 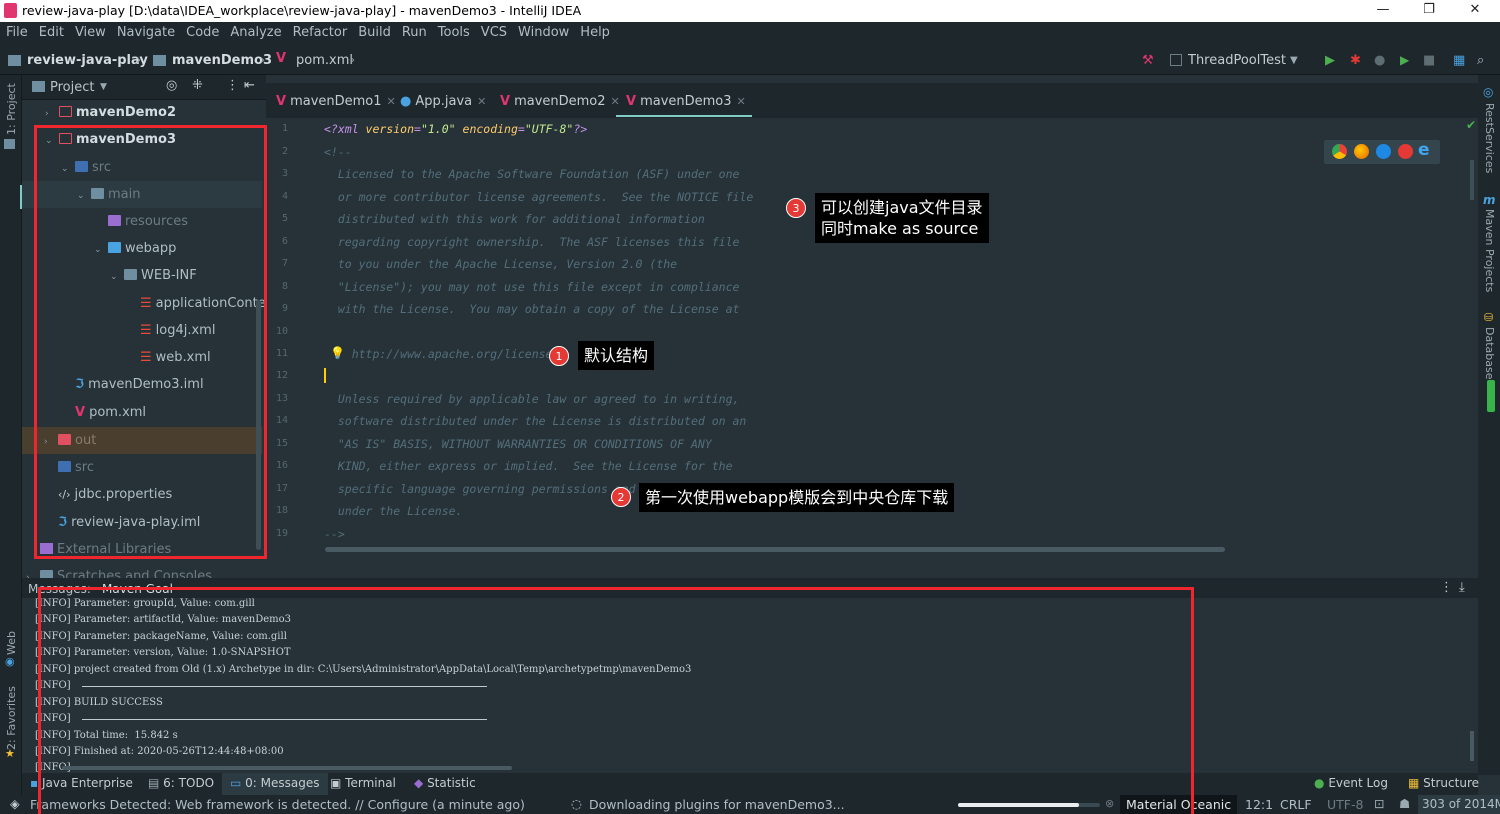 What do you see at coordinates (414, 31) in the screenshot?
I see `menu-run: Run` at bounding box center [414, 31].